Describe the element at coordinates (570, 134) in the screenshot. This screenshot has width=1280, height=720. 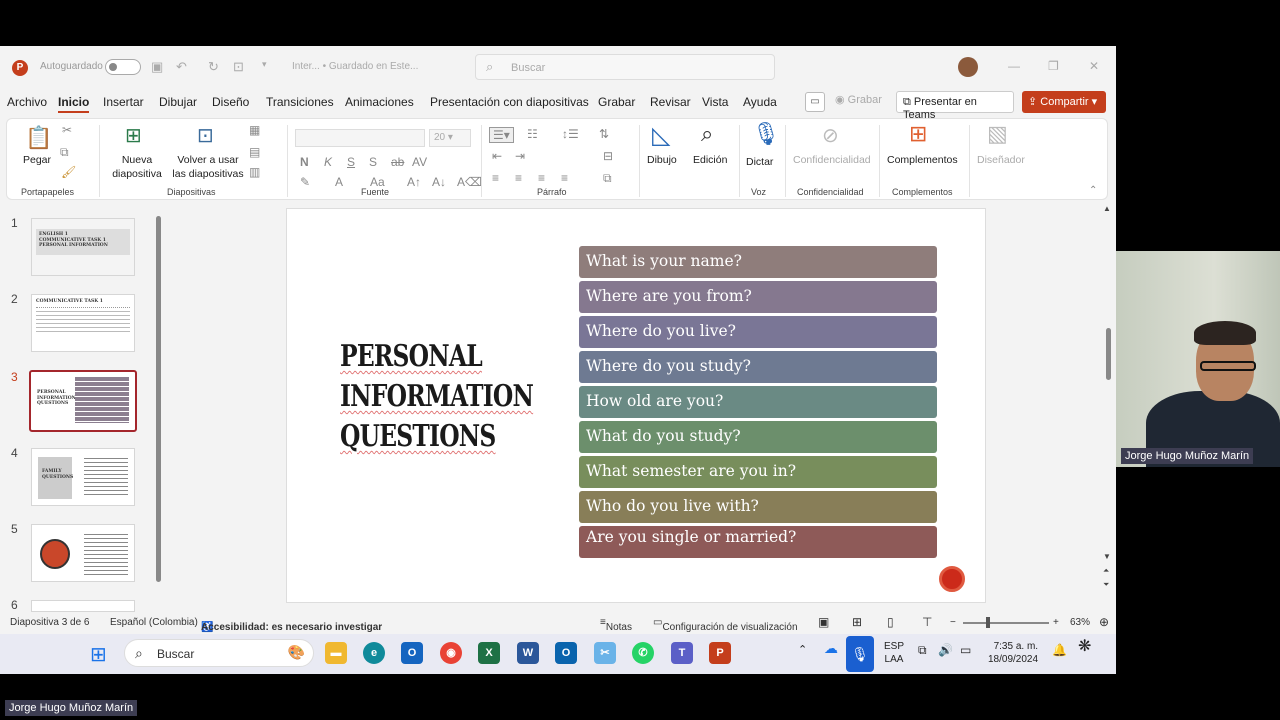
I see `line-spacing-icon: ↕☰` at that location.